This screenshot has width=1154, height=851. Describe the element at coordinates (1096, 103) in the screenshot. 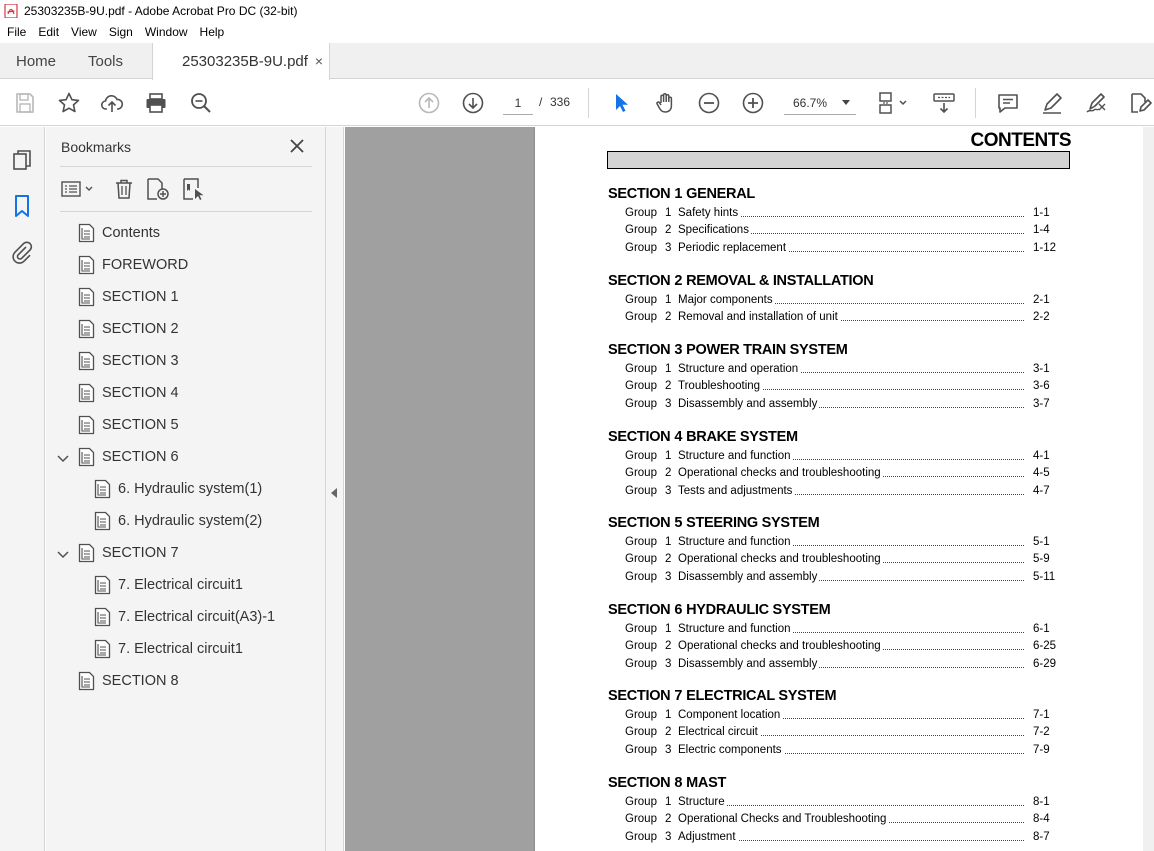

I see `fill-sign-icon` at that location.